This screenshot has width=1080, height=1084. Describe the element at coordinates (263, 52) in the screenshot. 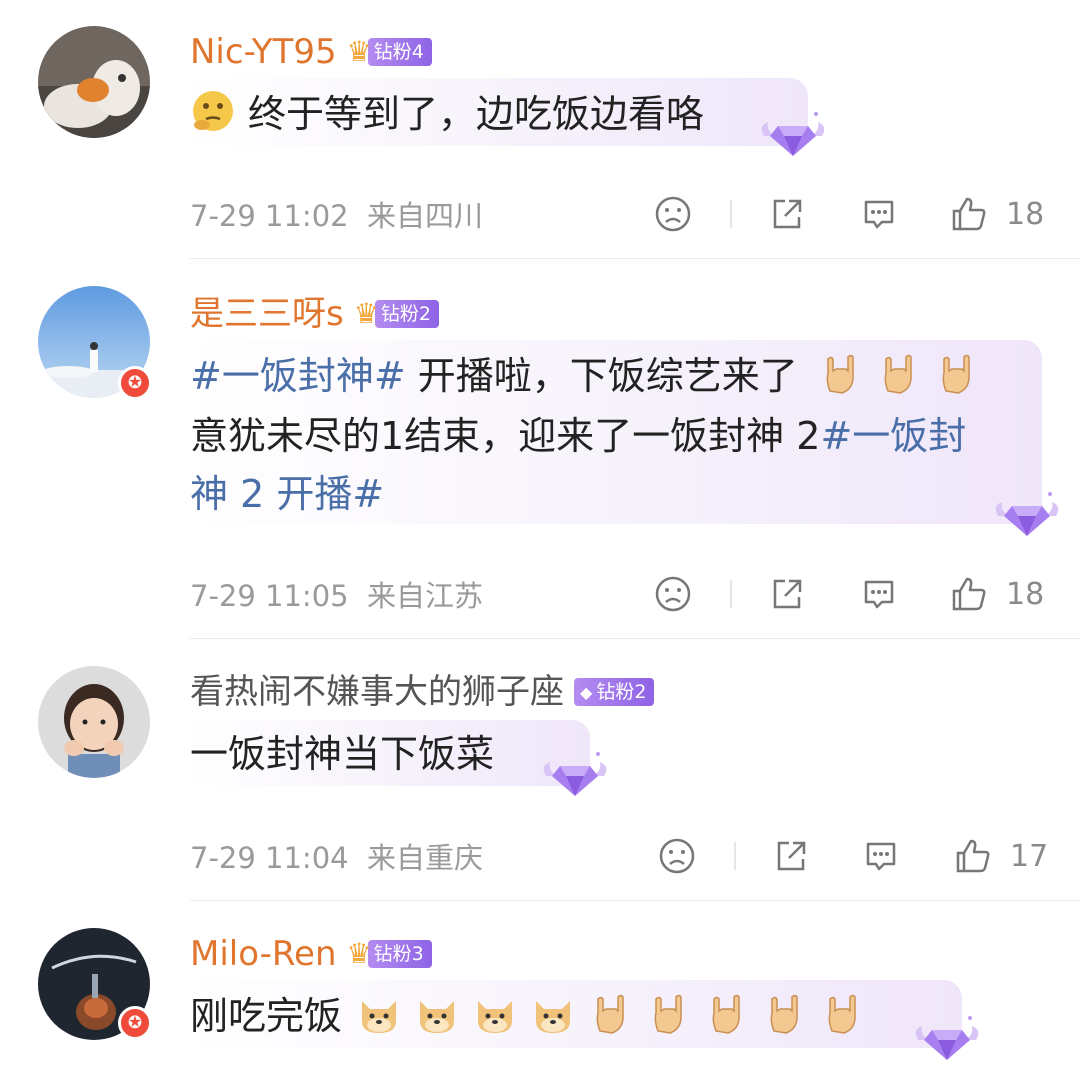

I see `username: Nic-YT95` at that location.